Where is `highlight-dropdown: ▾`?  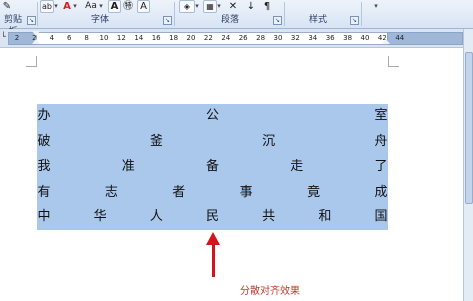 highlight-dropdown: ▾ is located at coordinates (56, 6).